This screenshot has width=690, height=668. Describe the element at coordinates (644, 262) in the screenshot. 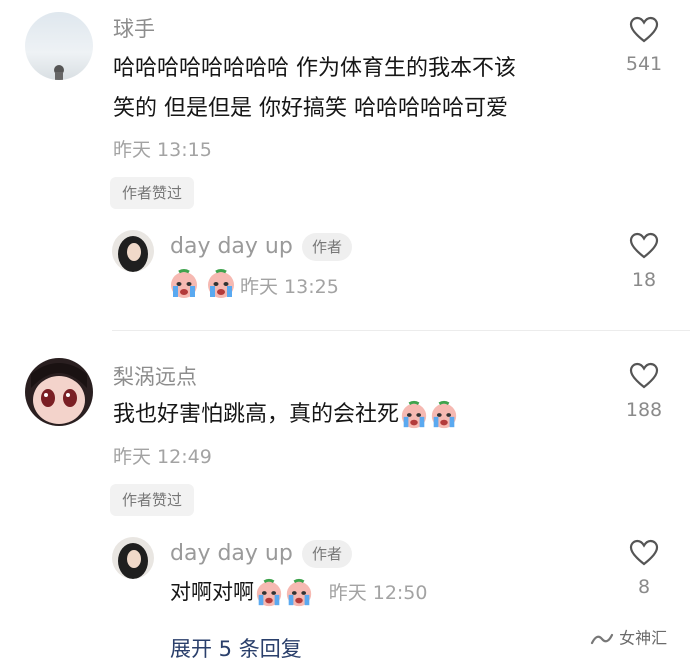

I see `like-button: 18` at that location.